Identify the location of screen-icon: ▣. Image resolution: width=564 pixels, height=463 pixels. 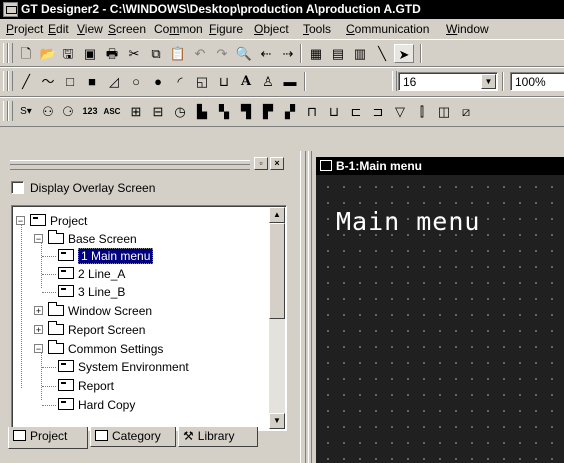
(90, 53).